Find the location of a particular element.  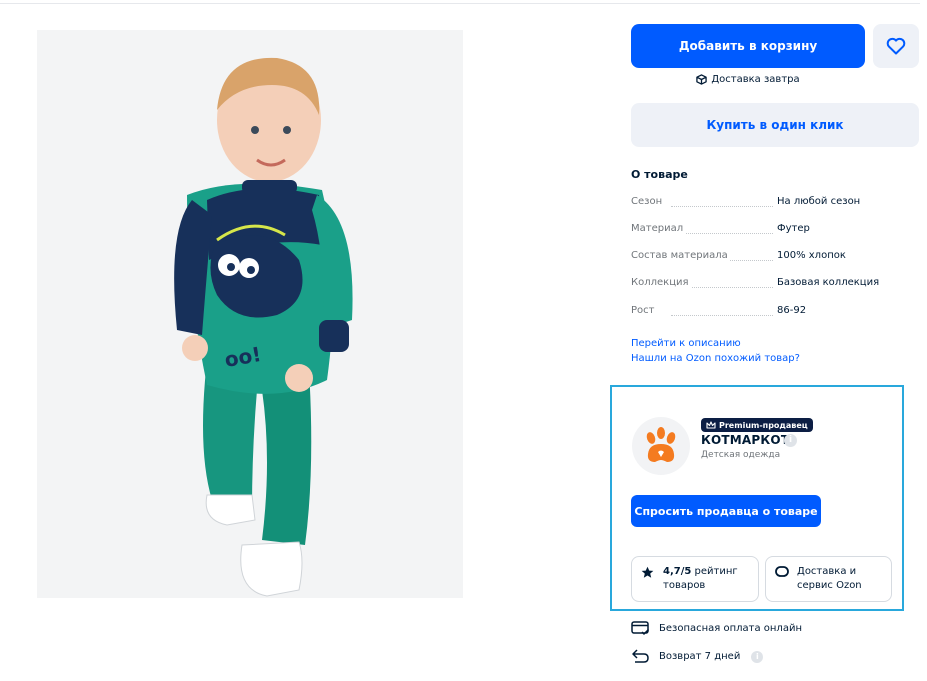

spec-label: Коллекция is located at coordinates (661, 282).